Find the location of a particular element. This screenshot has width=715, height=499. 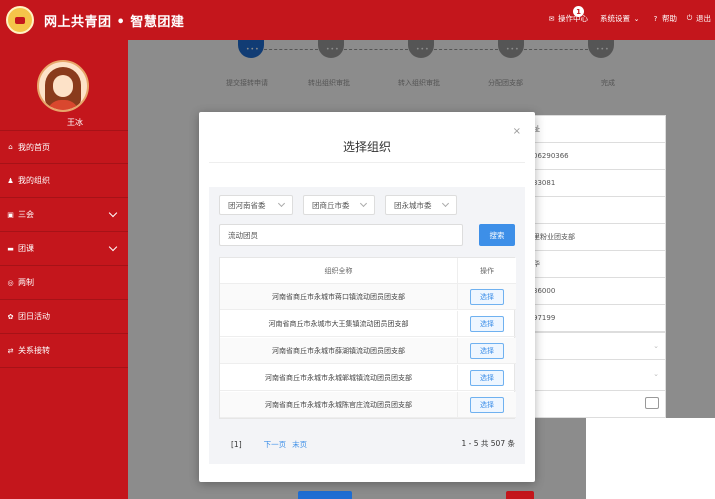

logout-button: ⏻ 退出 is located at coordinates (698, 18).